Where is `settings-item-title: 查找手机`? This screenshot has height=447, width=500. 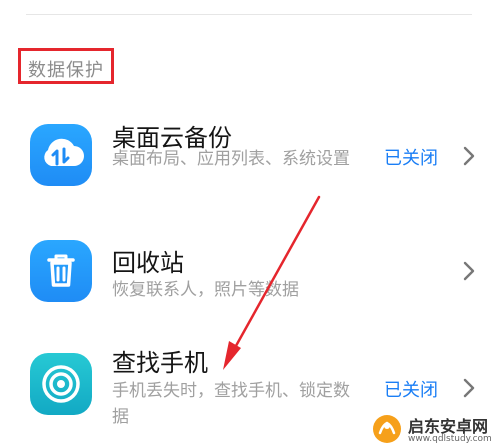
settings-item-title: 查找手机 is located at coordinates (160, 363).